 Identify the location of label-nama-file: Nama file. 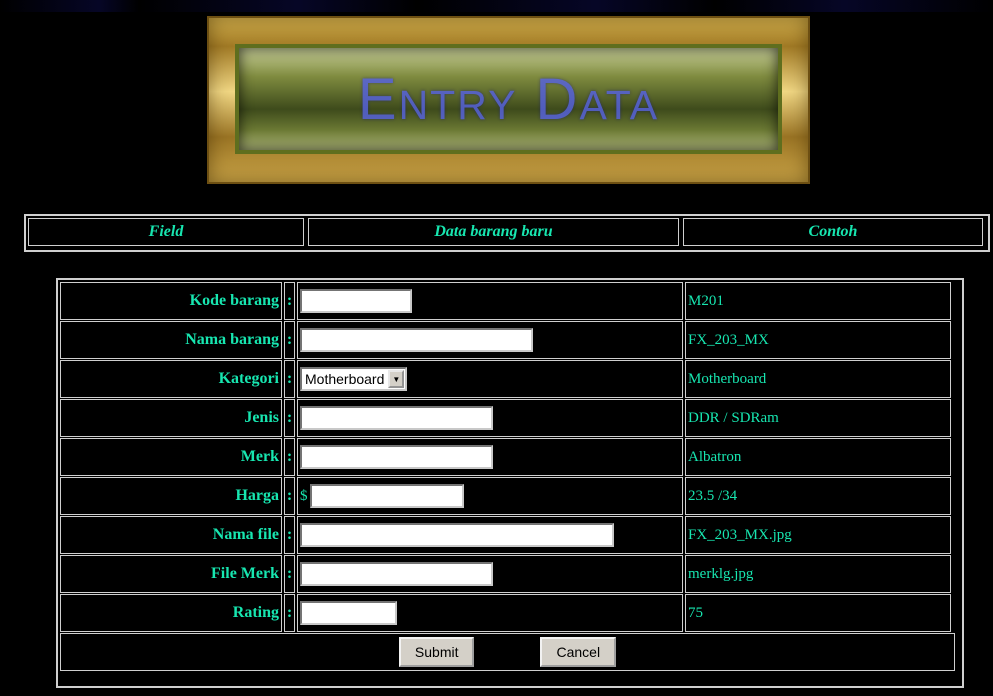
(171, 535).